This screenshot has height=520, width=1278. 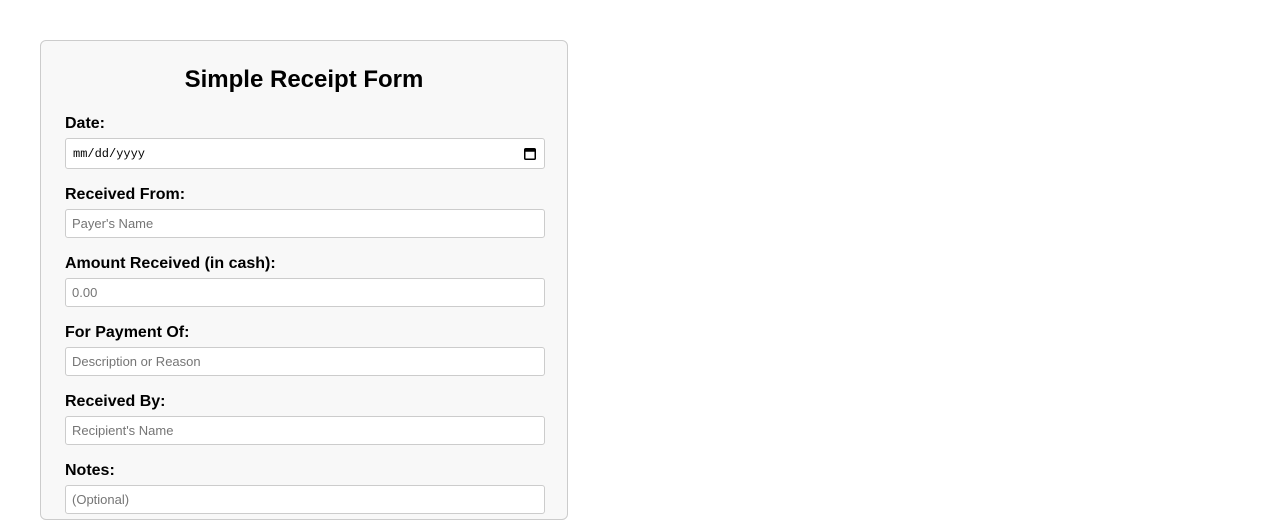 What do you see at coordinates (305, 153) in the screenshot?
I see `date-input: mm/dd/yyyy` at bounding box center [305, 153].